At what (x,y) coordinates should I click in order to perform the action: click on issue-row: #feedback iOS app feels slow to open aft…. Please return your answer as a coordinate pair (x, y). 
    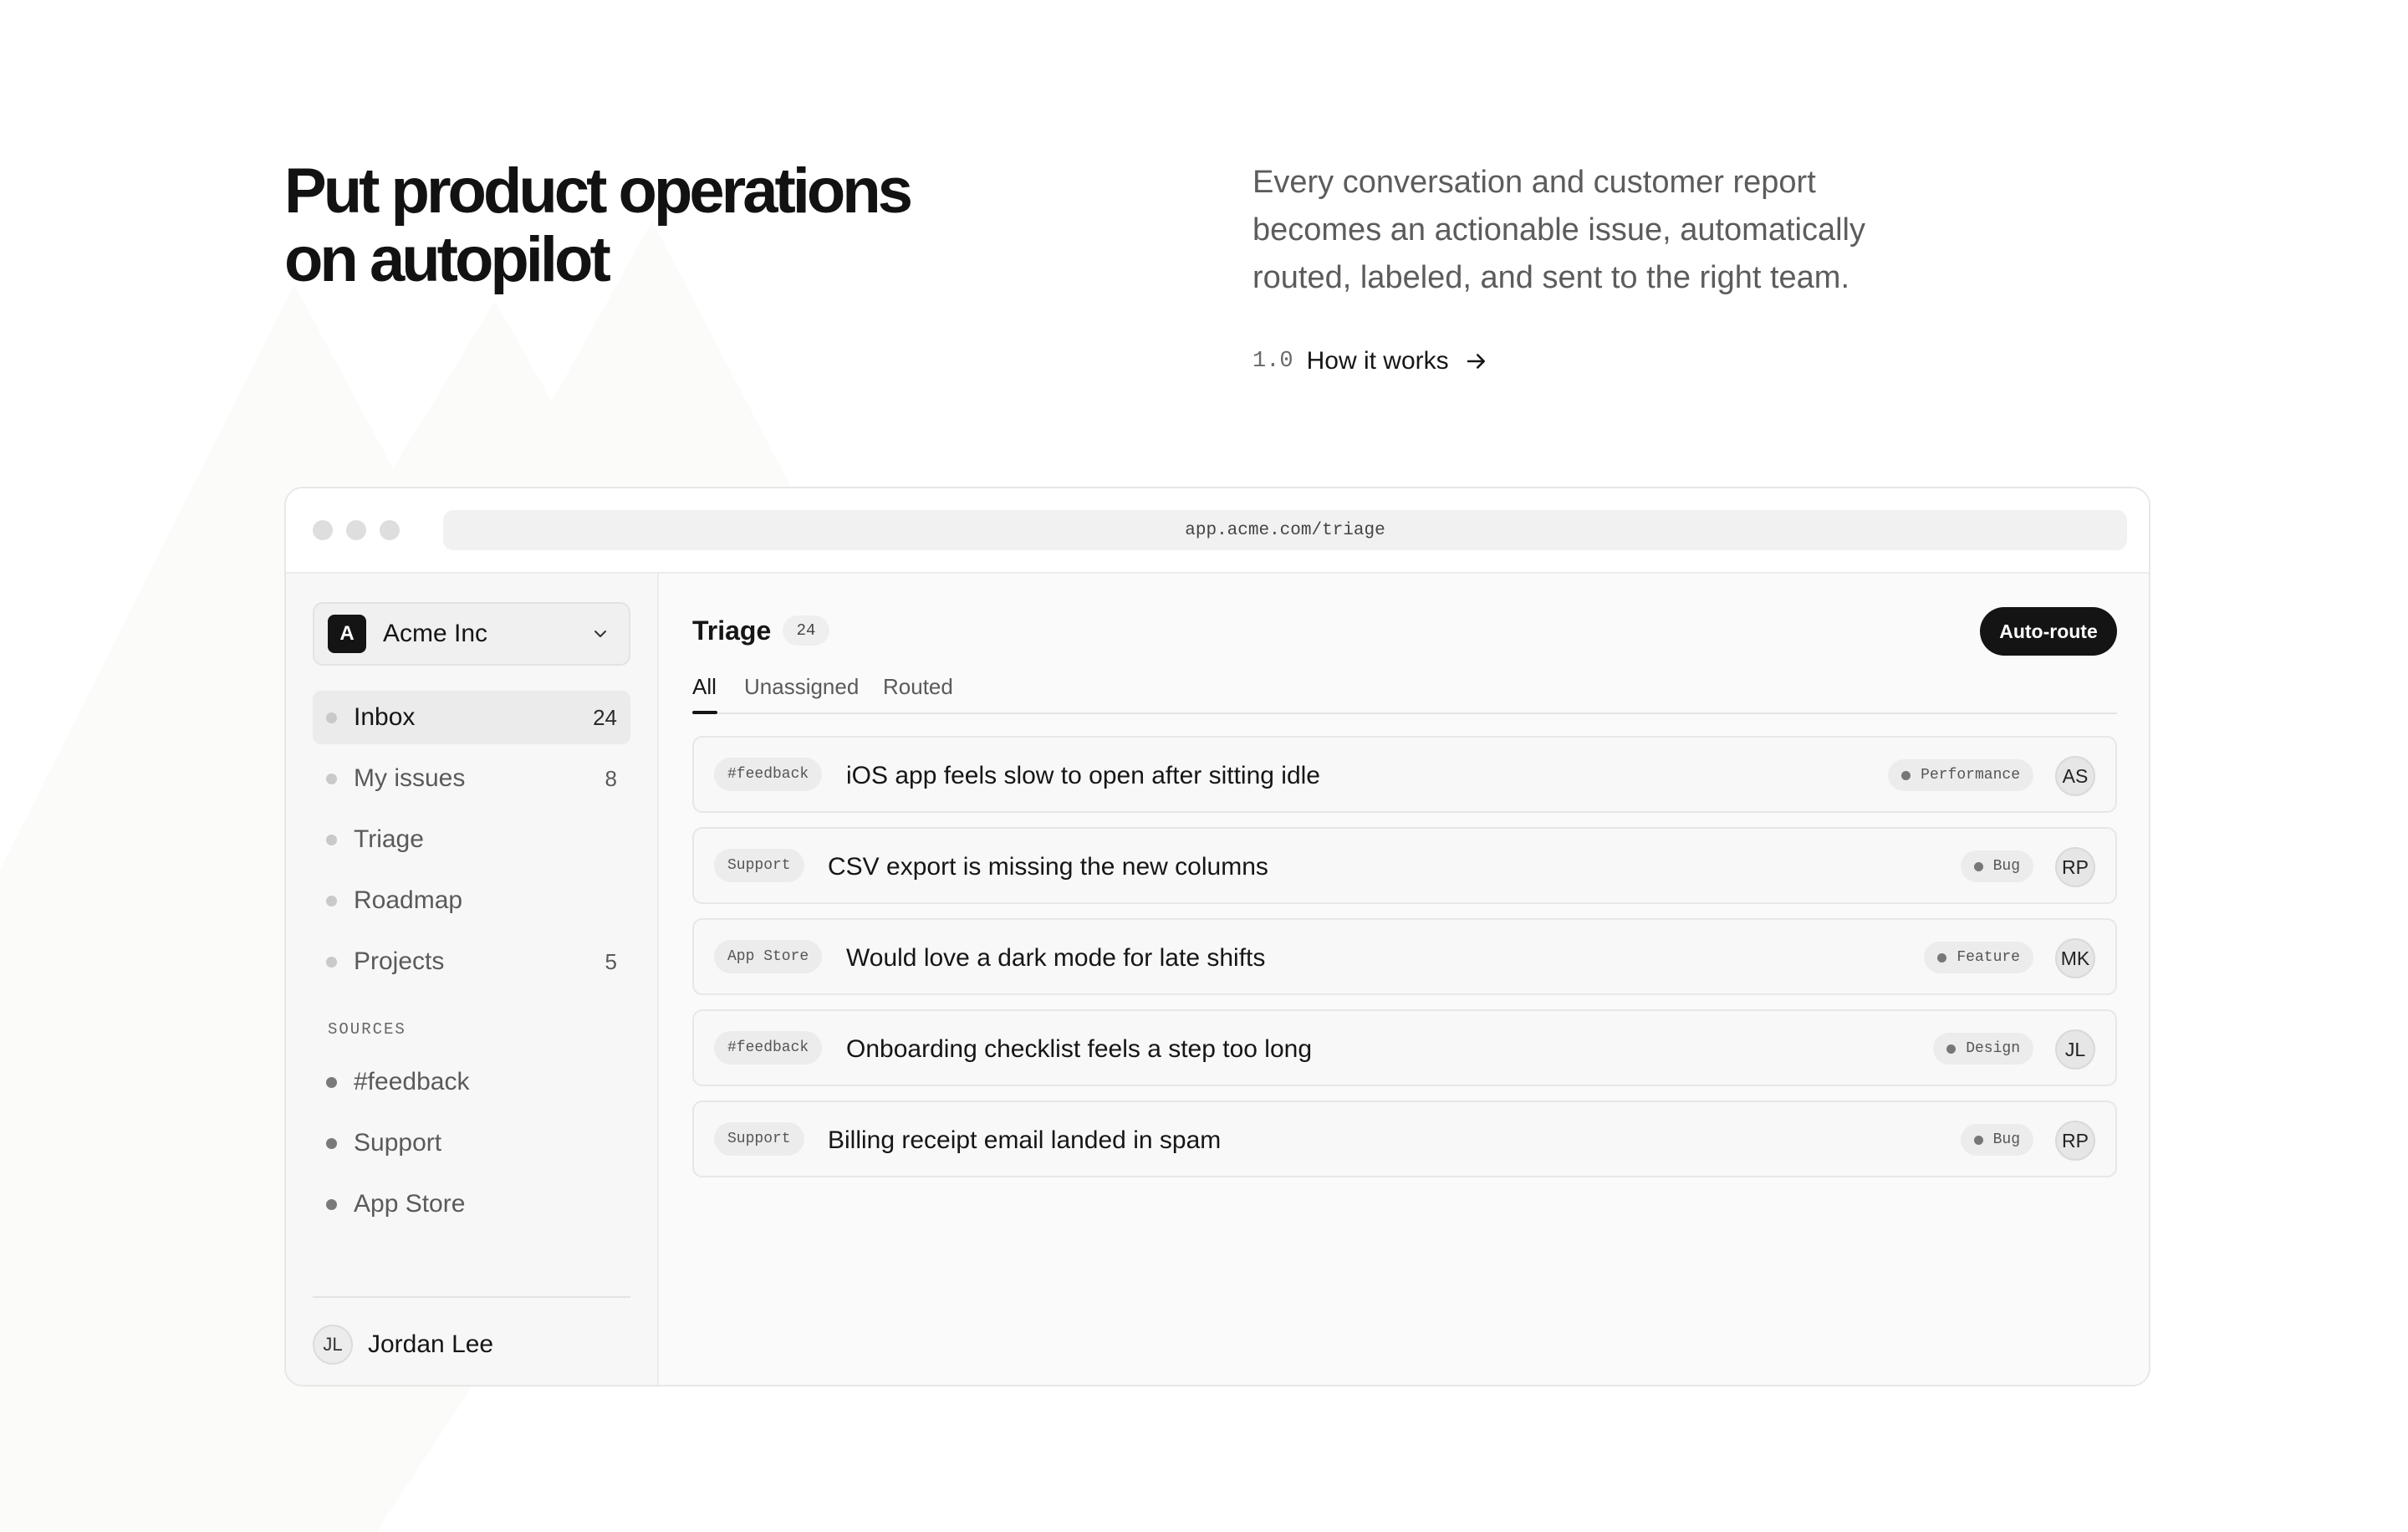
    Looking at the image, I should click on (1404, 774).